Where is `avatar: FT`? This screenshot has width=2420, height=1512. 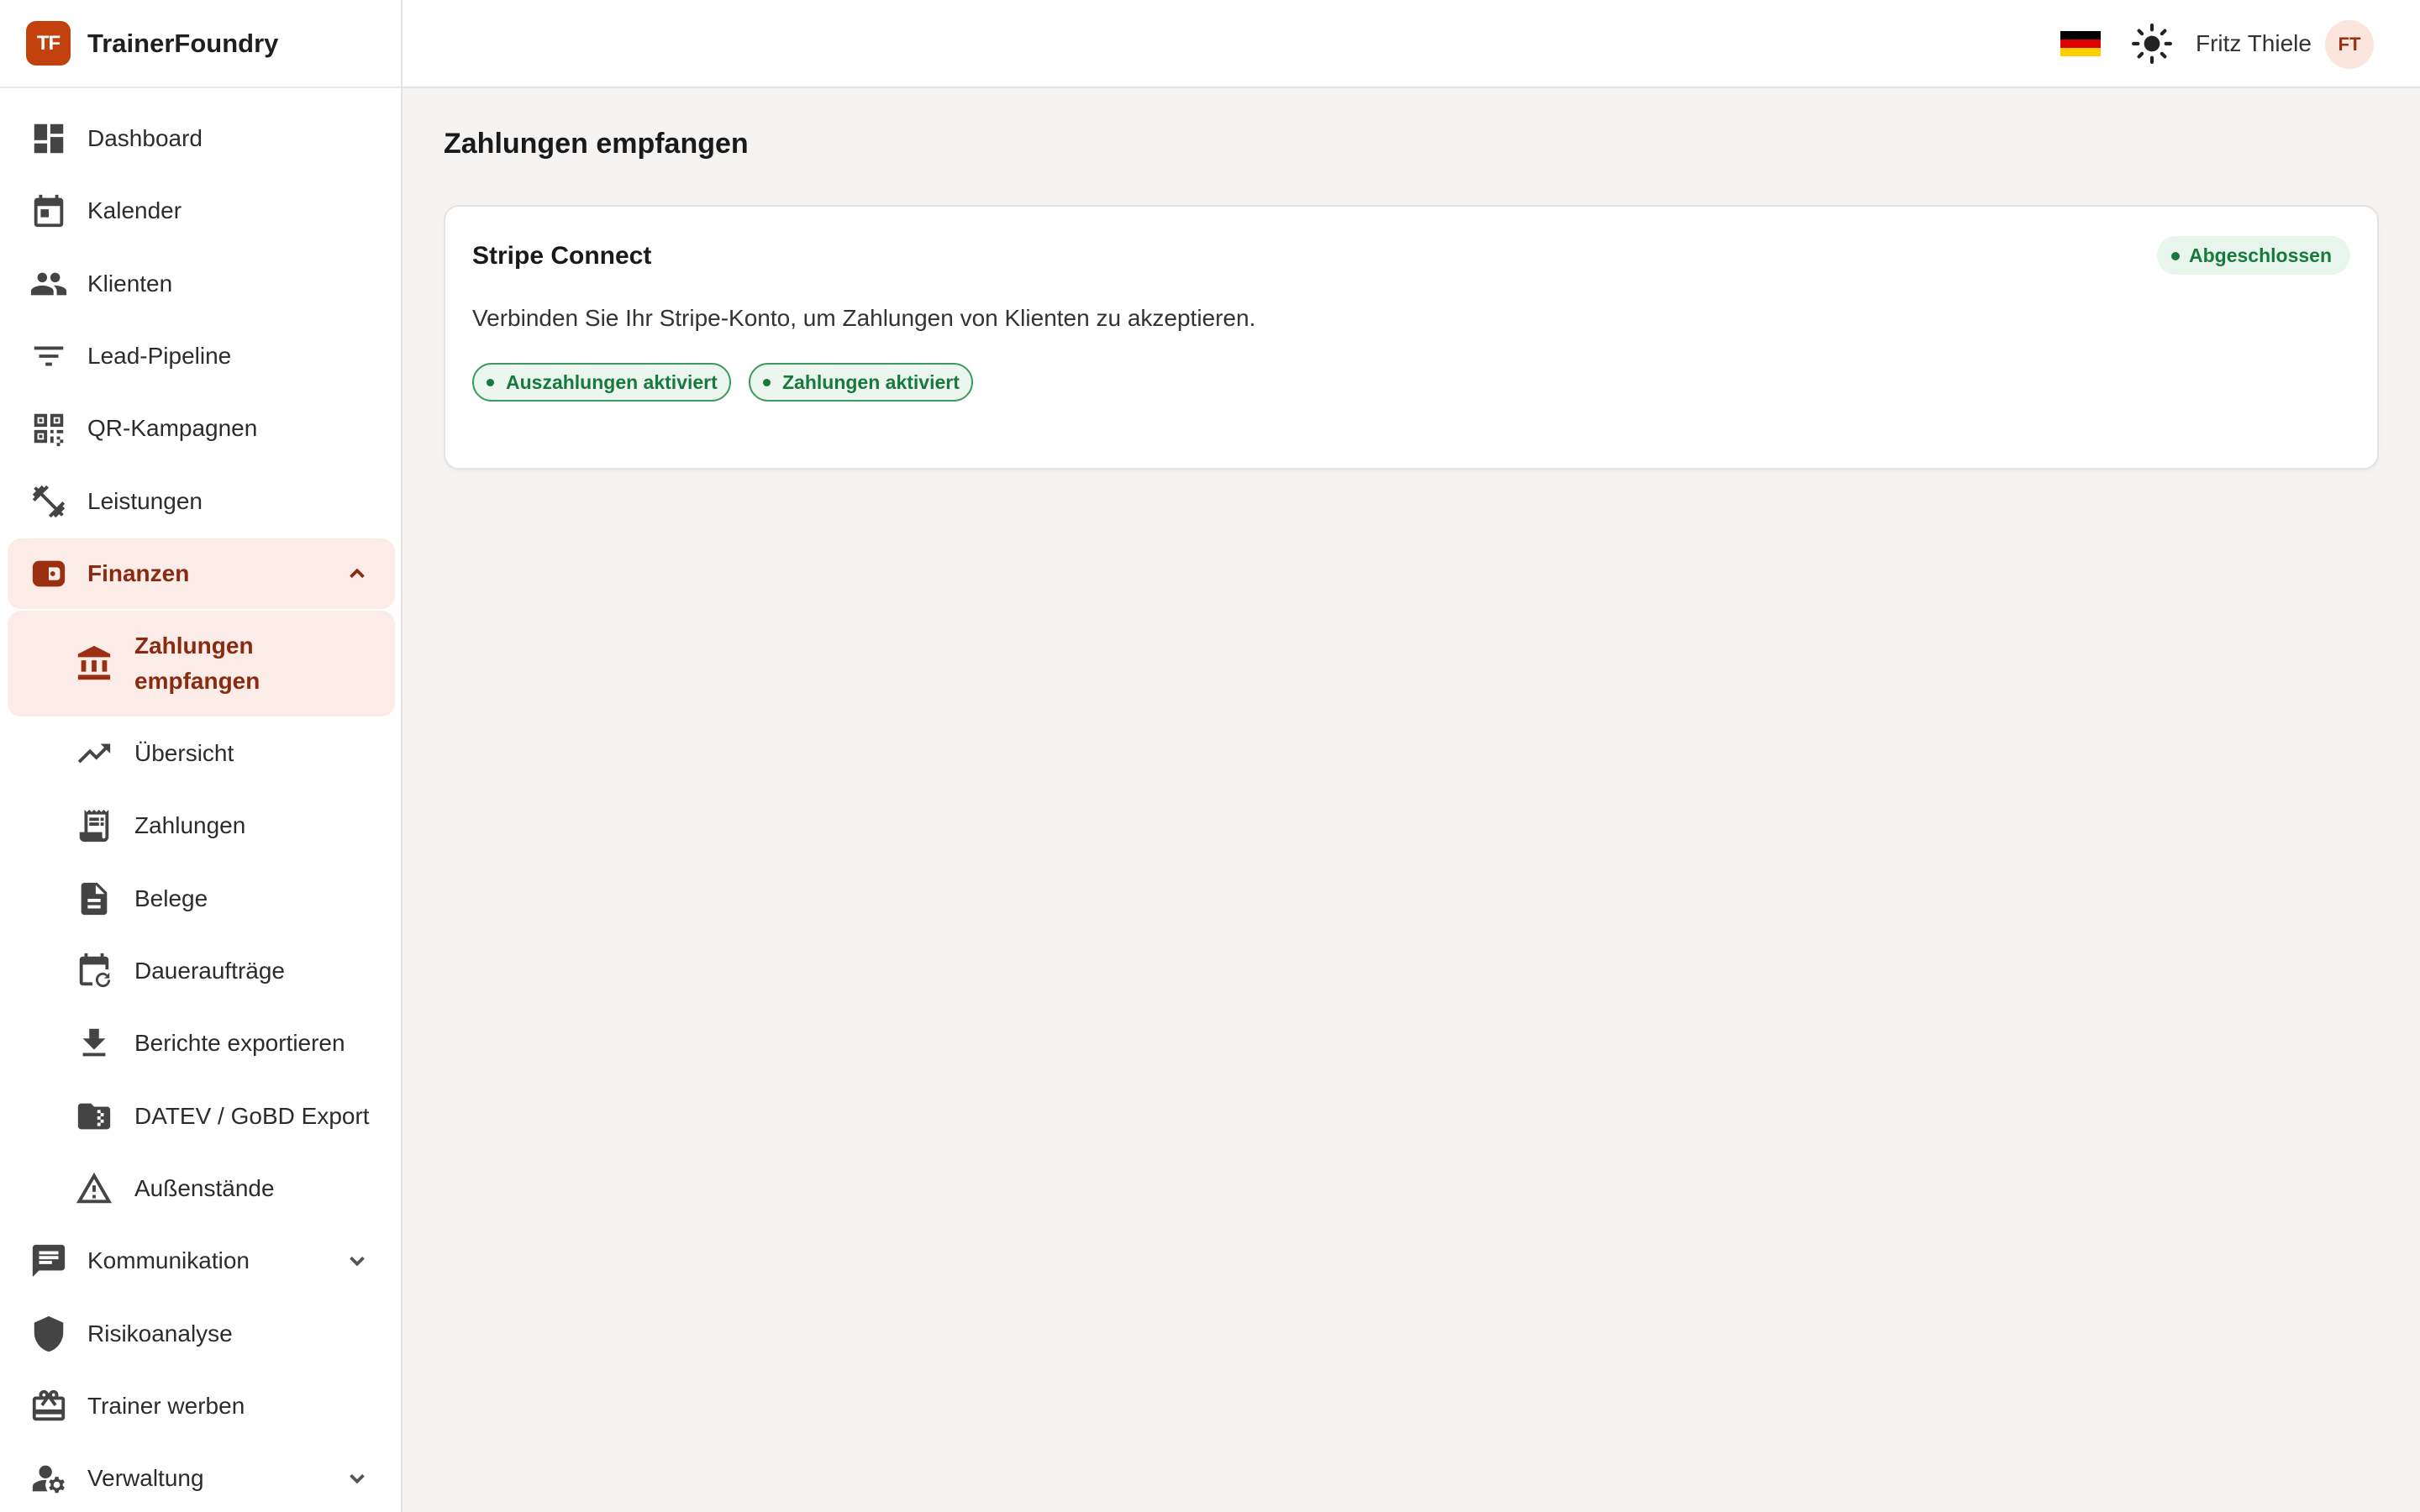 avatar: FT is located at coordinates (2349, 44).